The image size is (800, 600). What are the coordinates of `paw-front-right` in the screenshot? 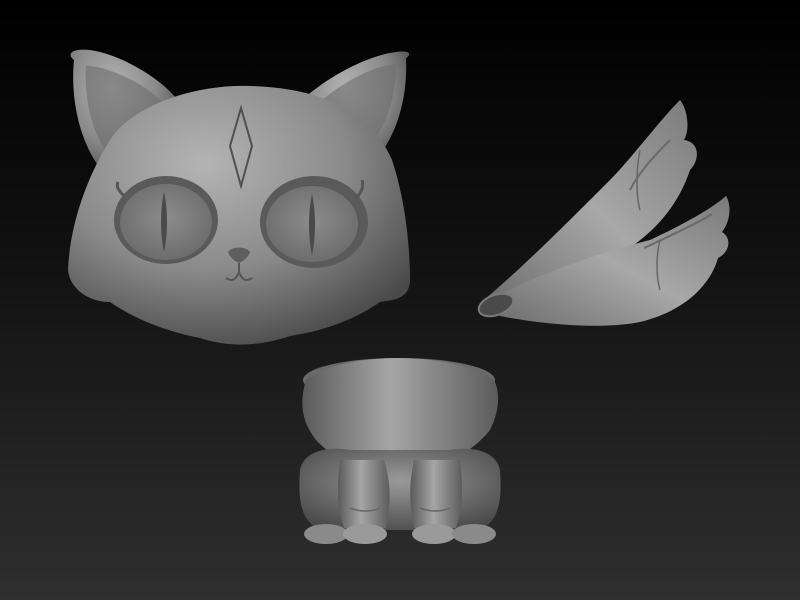 It's located at (434, 534).